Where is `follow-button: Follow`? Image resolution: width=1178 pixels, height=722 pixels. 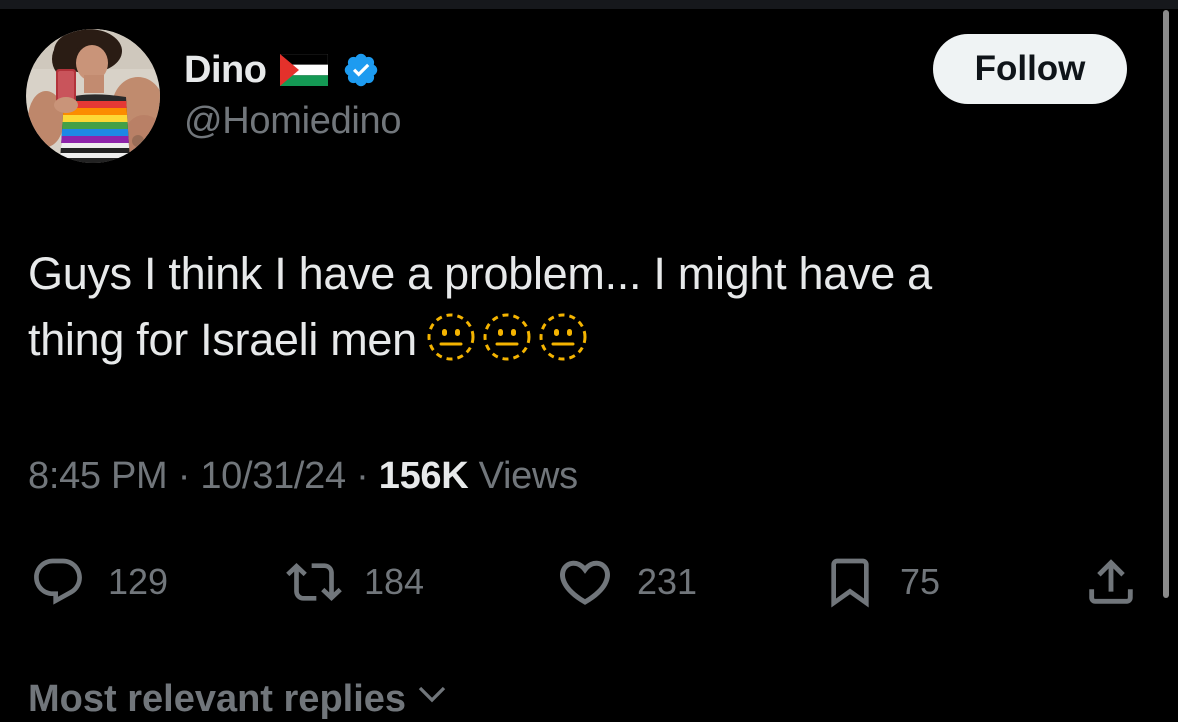 follow-button: Follow is located at coordinates (1030, 69).